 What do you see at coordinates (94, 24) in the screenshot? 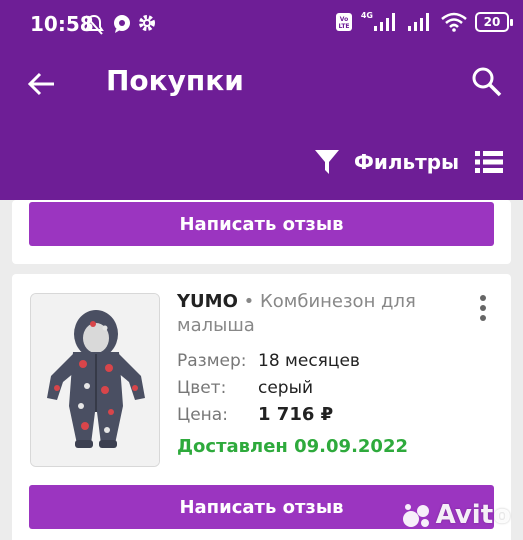
I see `mute-icon` at bounding box center [94, 24].